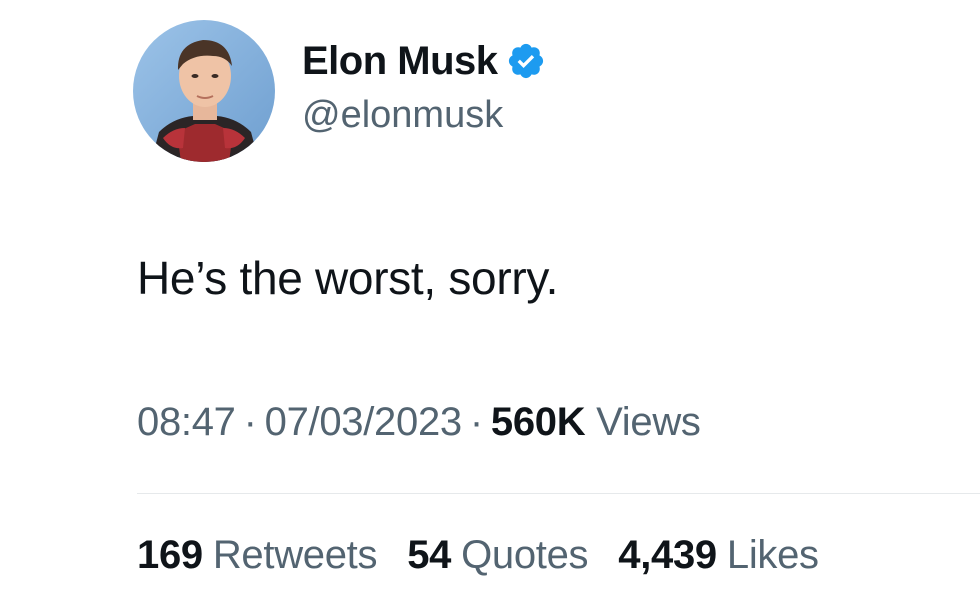  What do you see at coordinates (429, 555) in the screenshot?
I see `quotes-count: 54` at bounding box center [429, 555].